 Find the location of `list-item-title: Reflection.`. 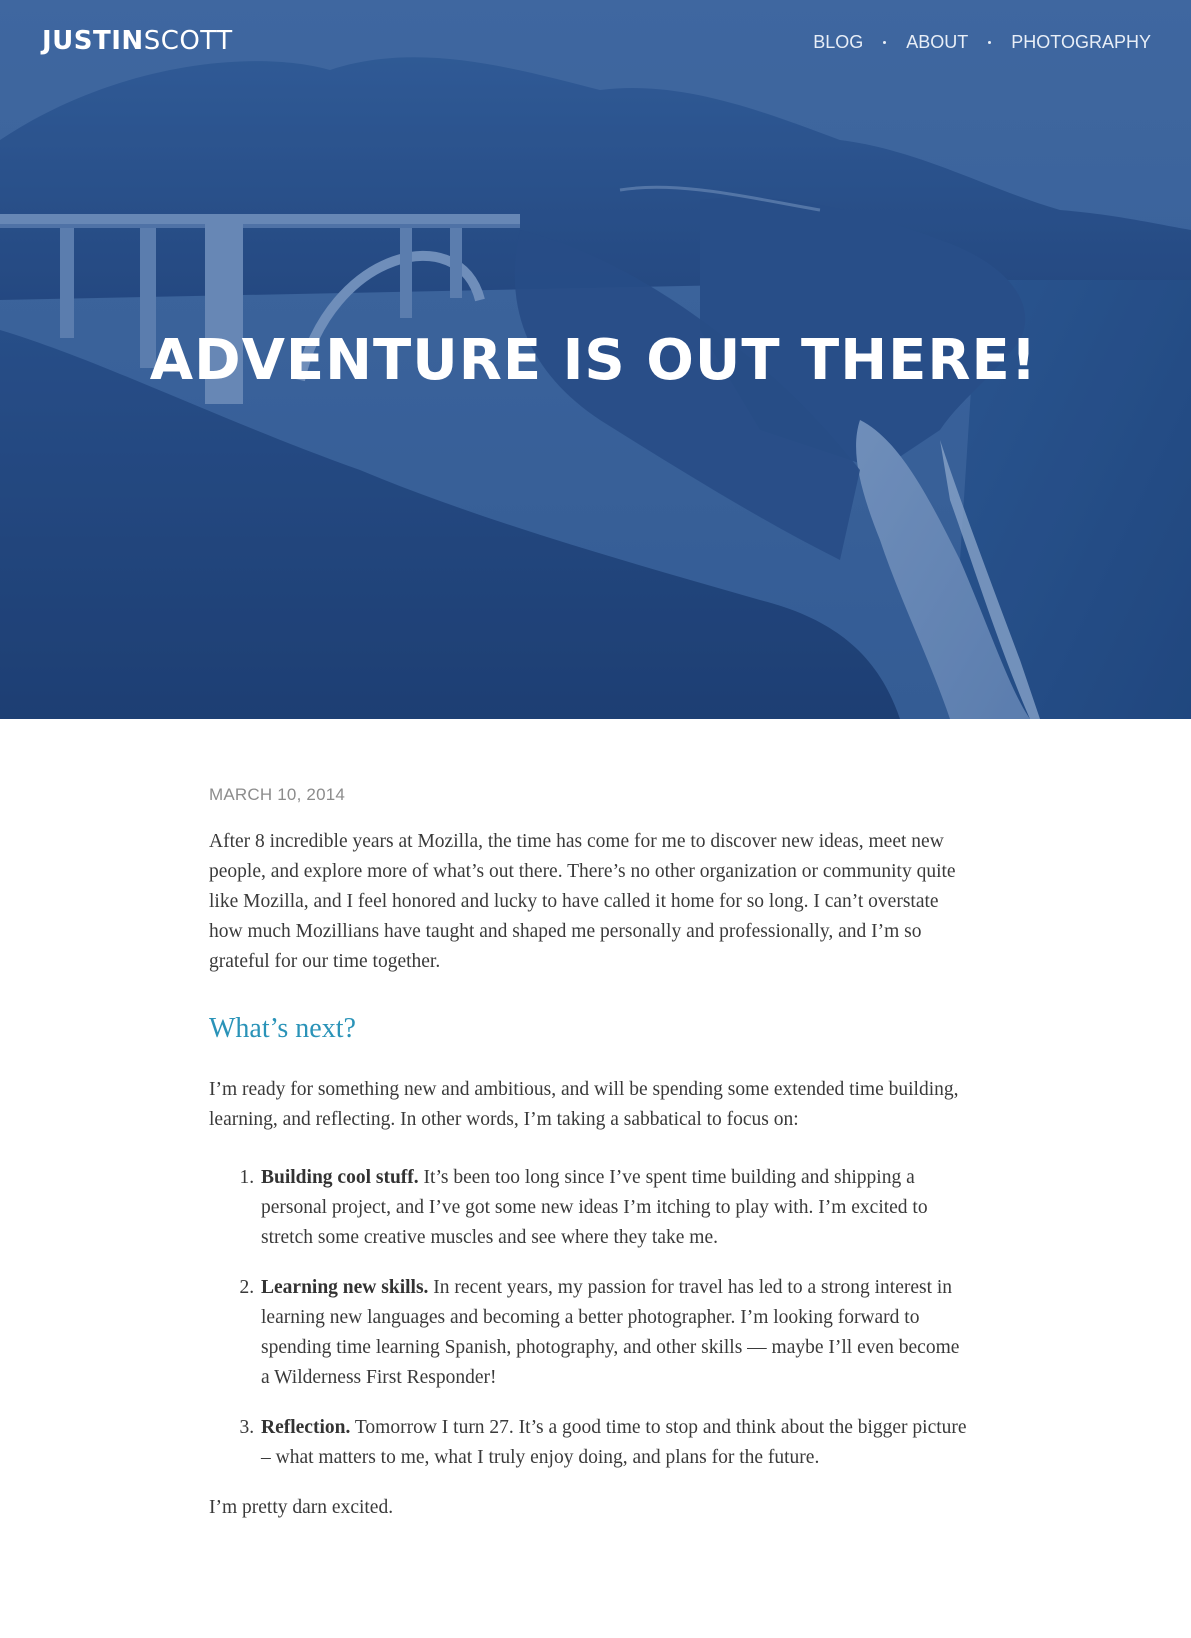

list-item-title: Reflection. is located at coordinates (306, 1427).